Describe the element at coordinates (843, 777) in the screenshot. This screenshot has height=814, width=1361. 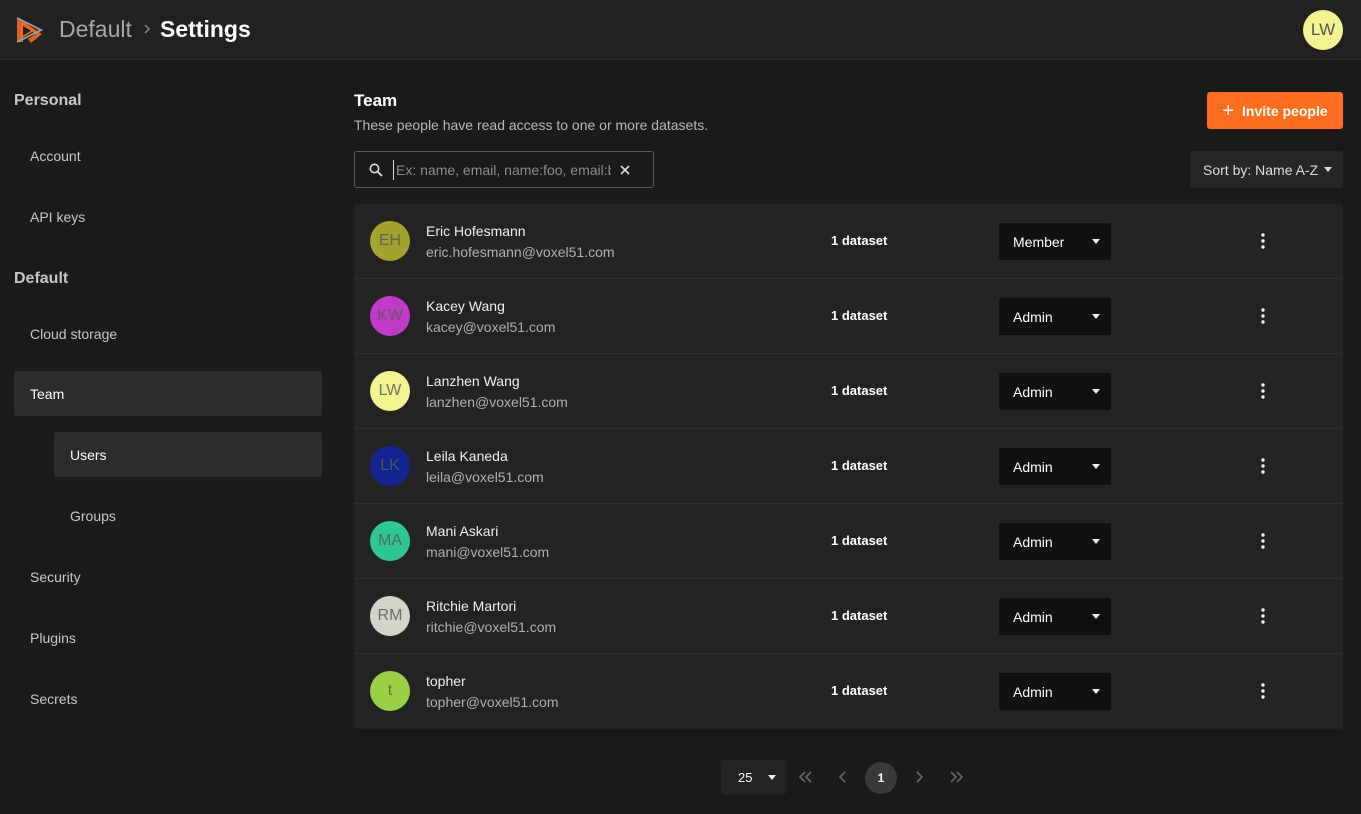
I see `previous-page-icon` at that location.